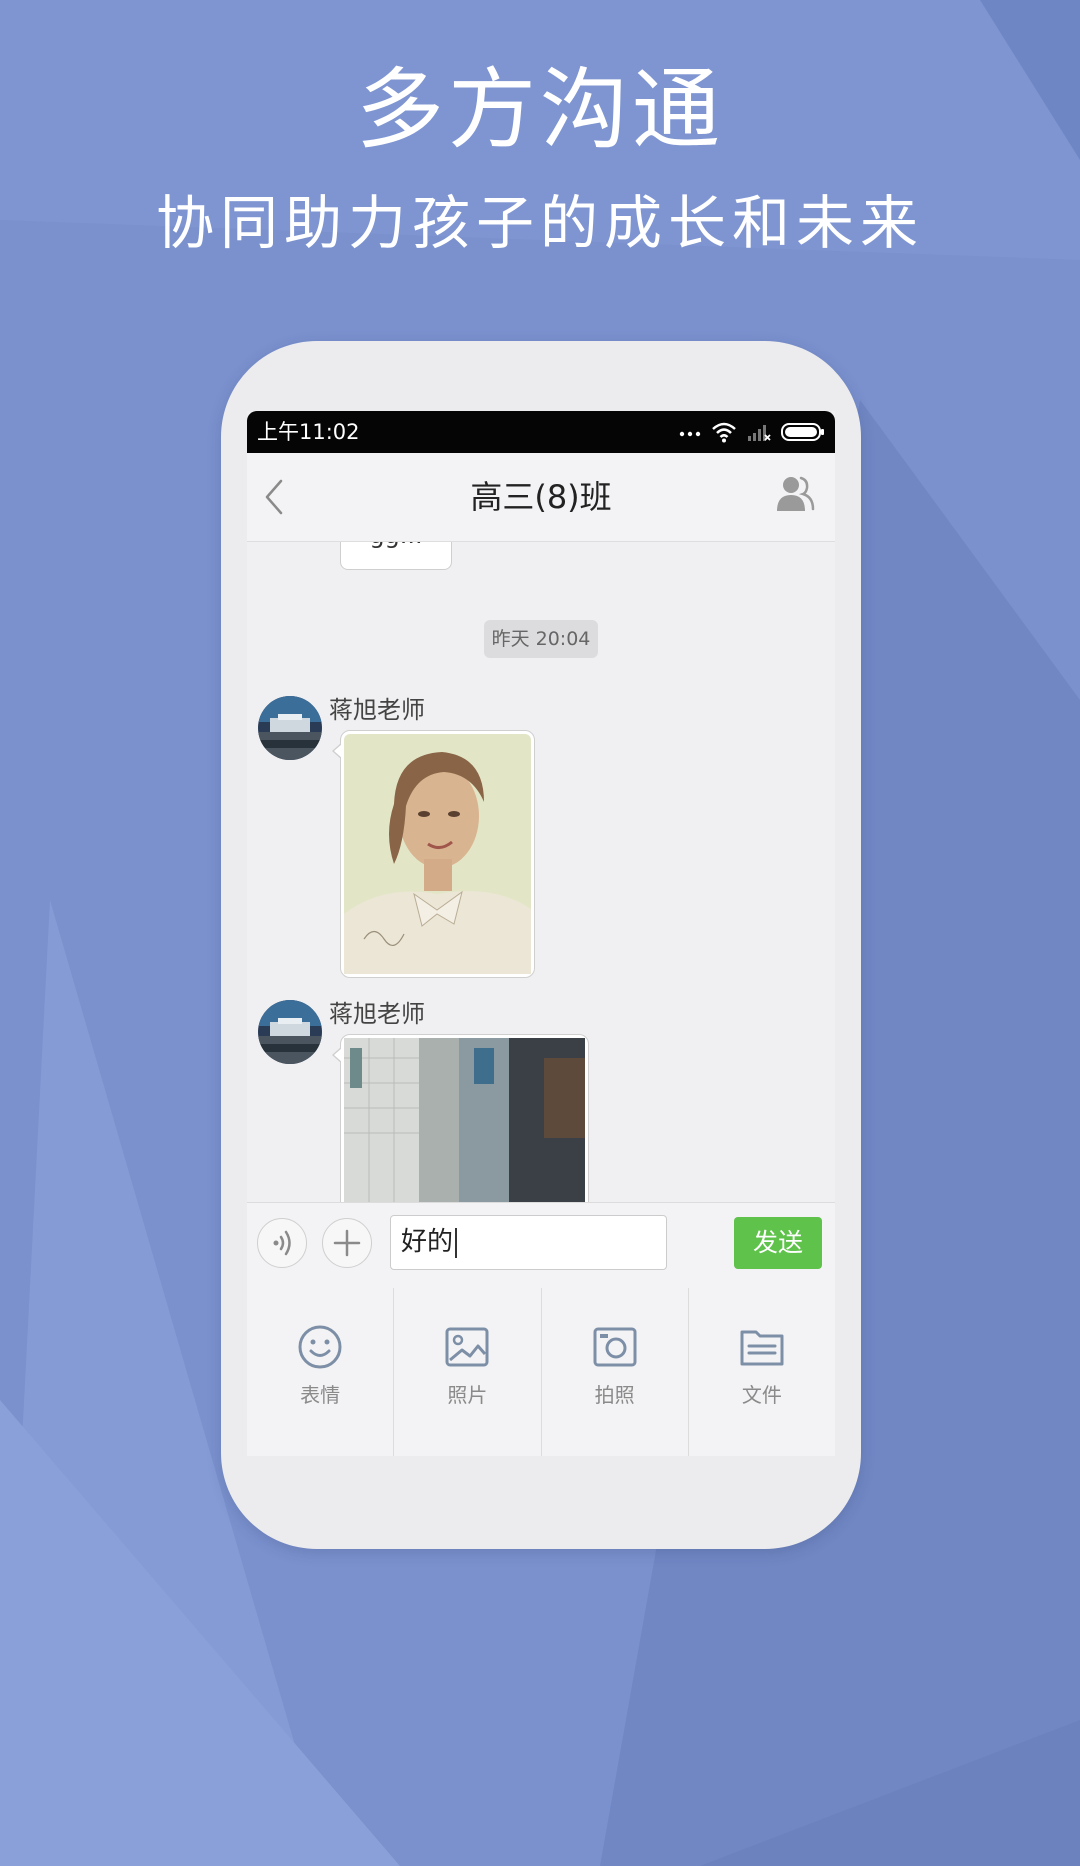 Image resolution: width=1080 pixels, height=1866 pixels. I want to click on tool-camera: 拍照, so click(615, 1372).